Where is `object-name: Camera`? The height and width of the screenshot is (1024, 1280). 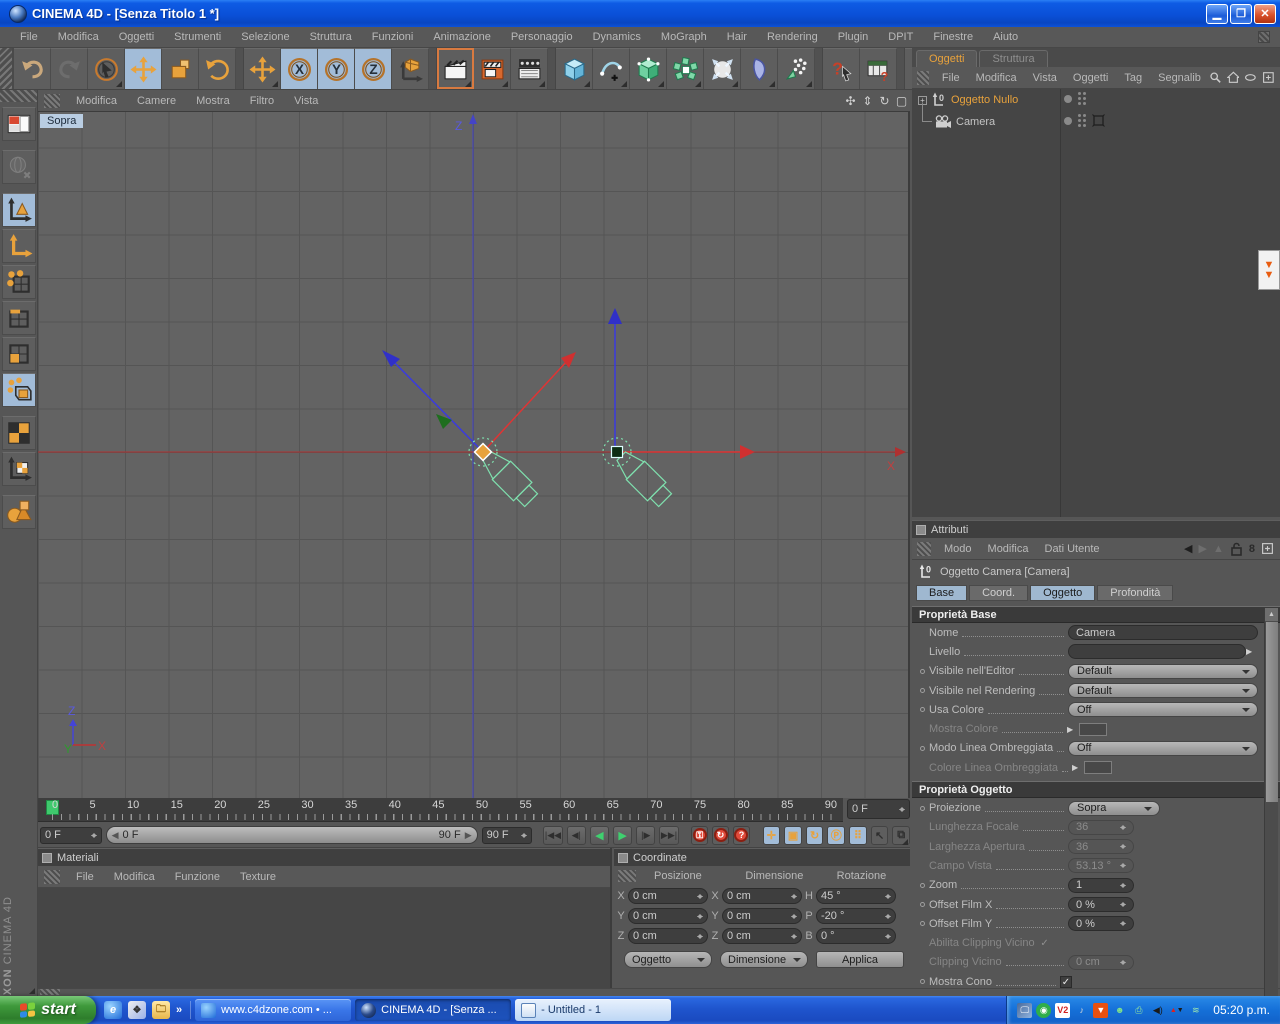 object-name: Camera is located at coordinates (975, 122).